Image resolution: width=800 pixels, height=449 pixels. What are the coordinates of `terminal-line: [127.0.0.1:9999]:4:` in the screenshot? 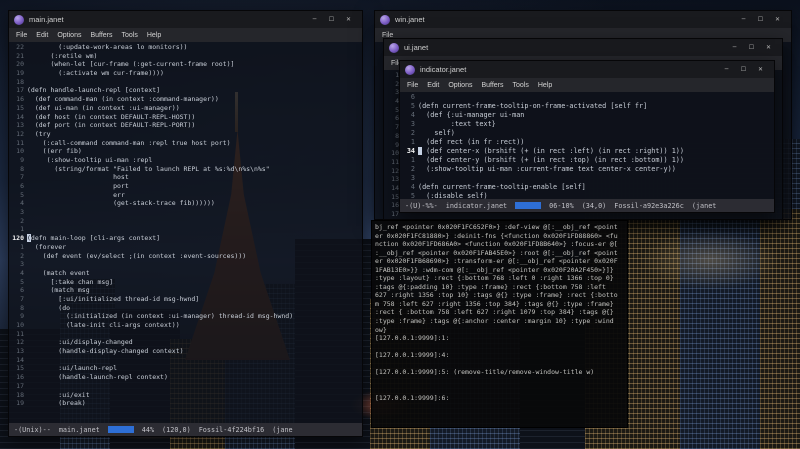 It's located at (412, 355).